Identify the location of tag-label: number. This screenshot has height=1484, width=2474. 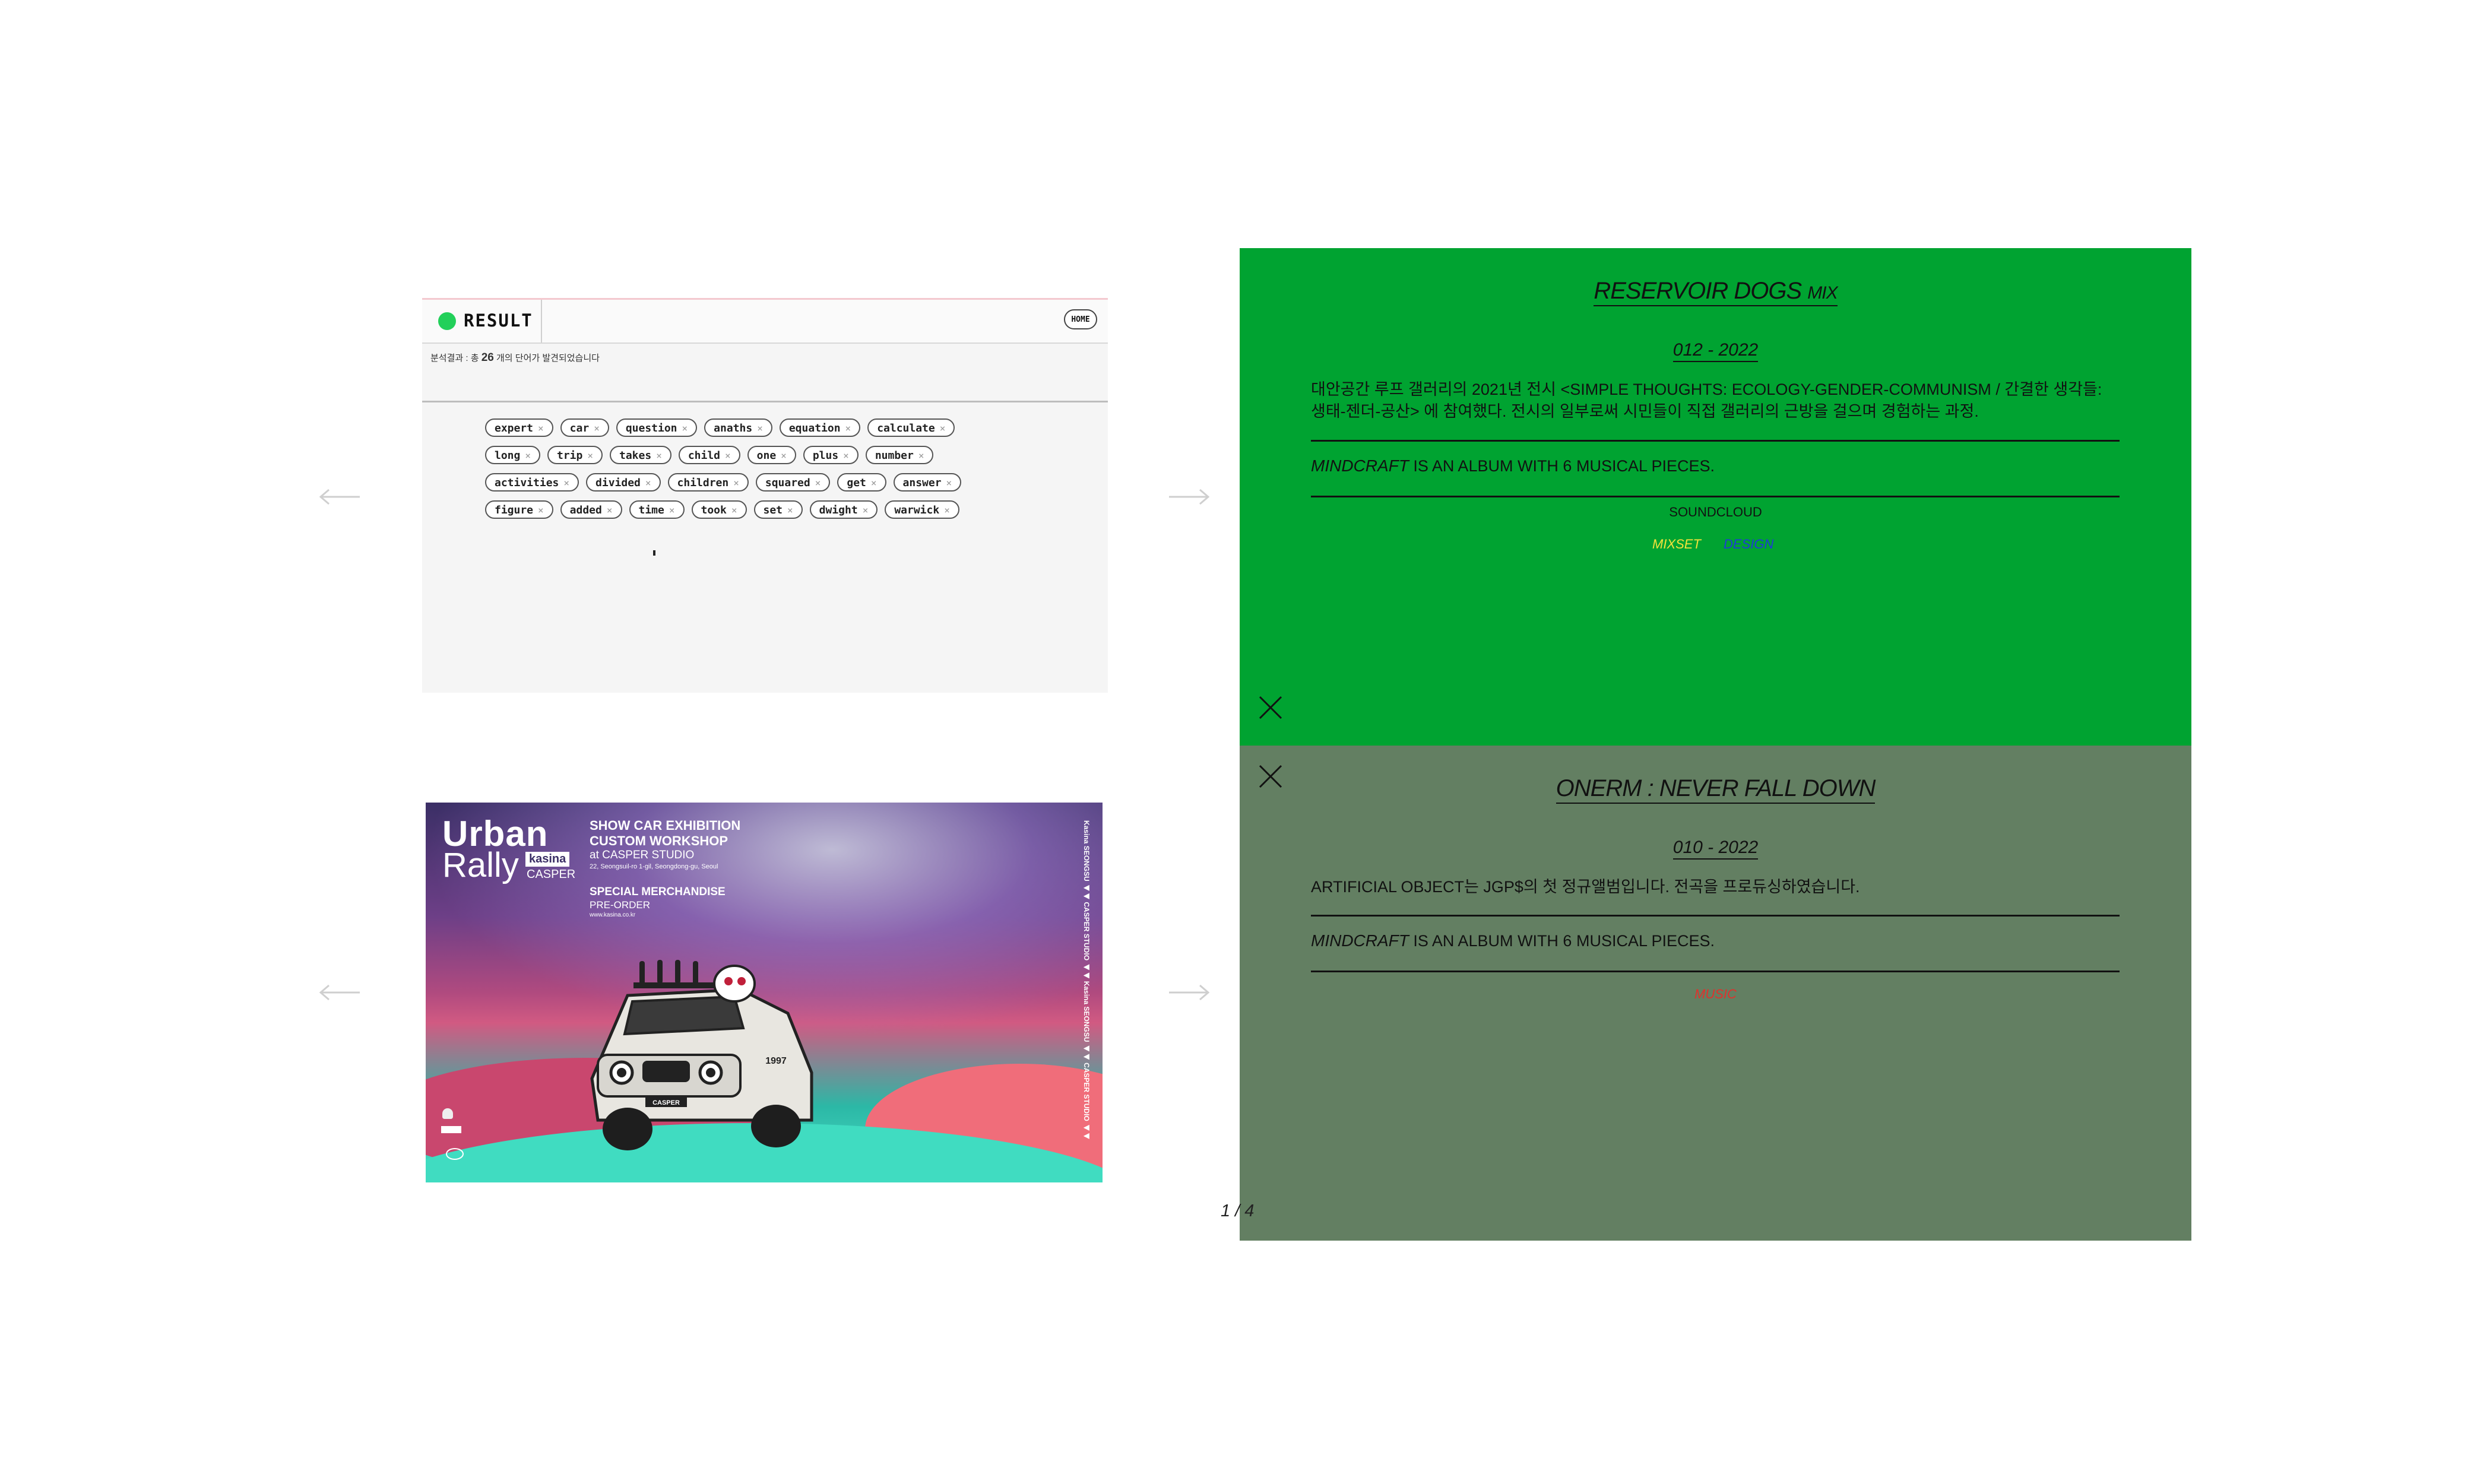
(894, 455).